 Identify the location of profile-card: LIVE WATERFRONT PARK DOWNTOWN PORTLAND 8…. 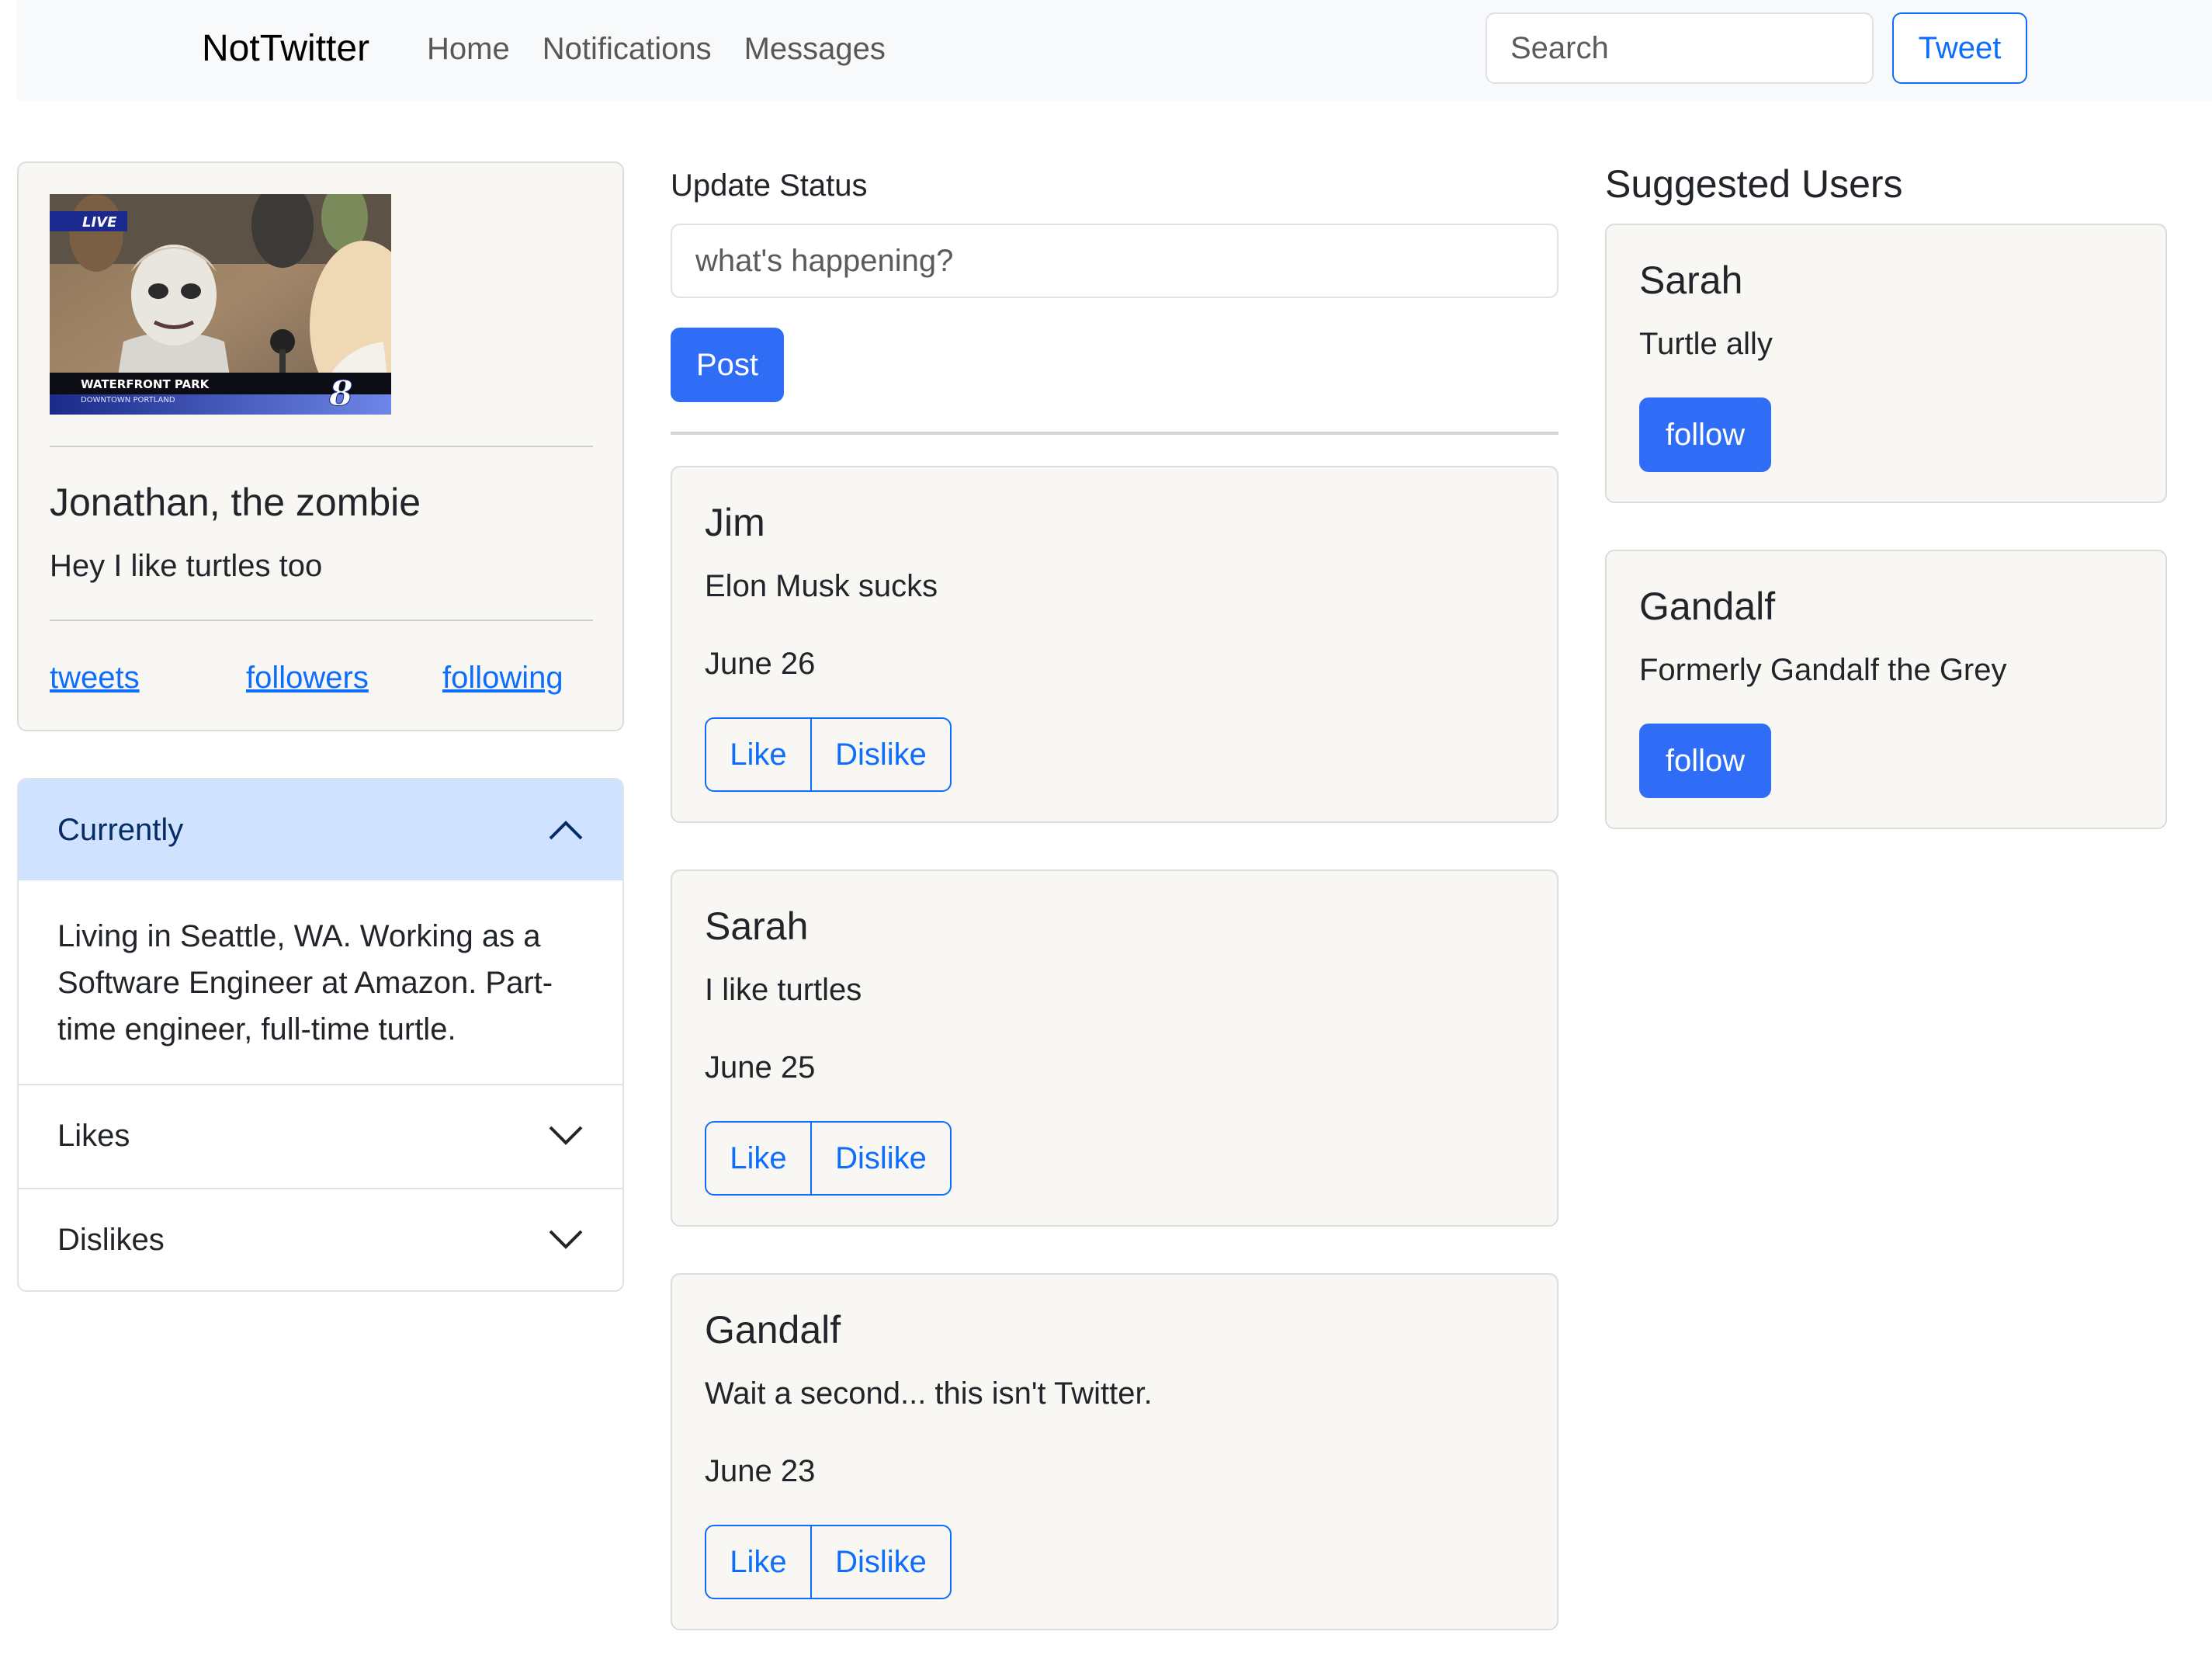
(320, 446).